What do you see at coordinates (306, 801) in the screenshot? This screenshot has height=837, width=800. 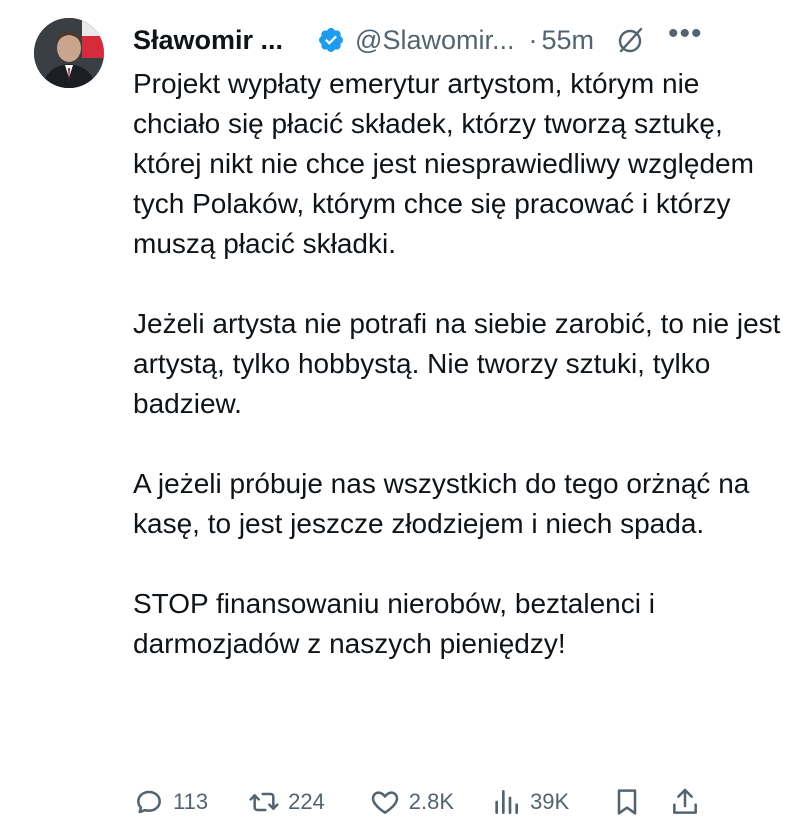 I see `retweet-count: 224` at bounding box center [306, 801].